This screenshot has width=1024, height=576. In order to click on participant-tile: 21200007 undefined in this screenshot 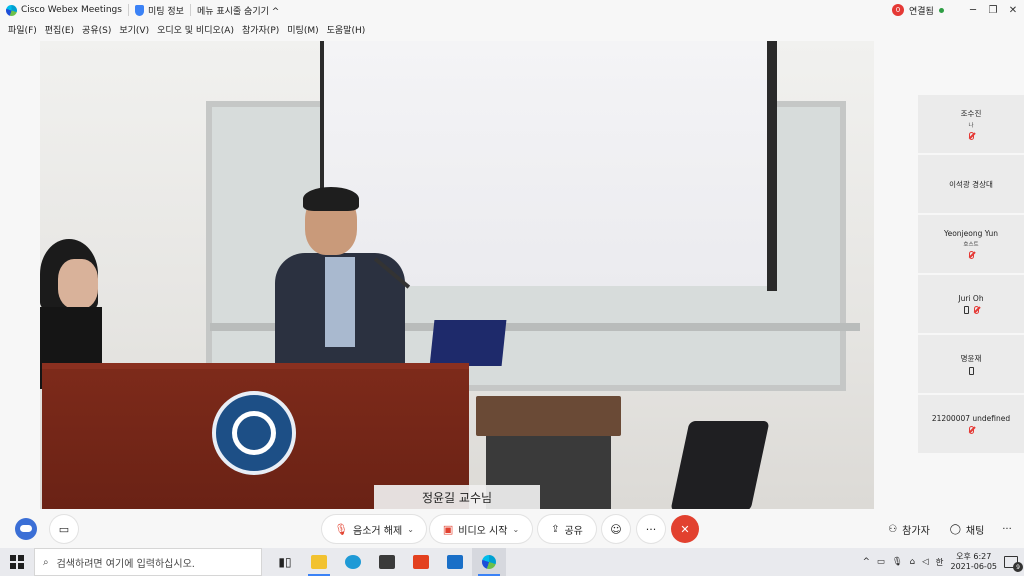, I will do `click(971, 424)`.